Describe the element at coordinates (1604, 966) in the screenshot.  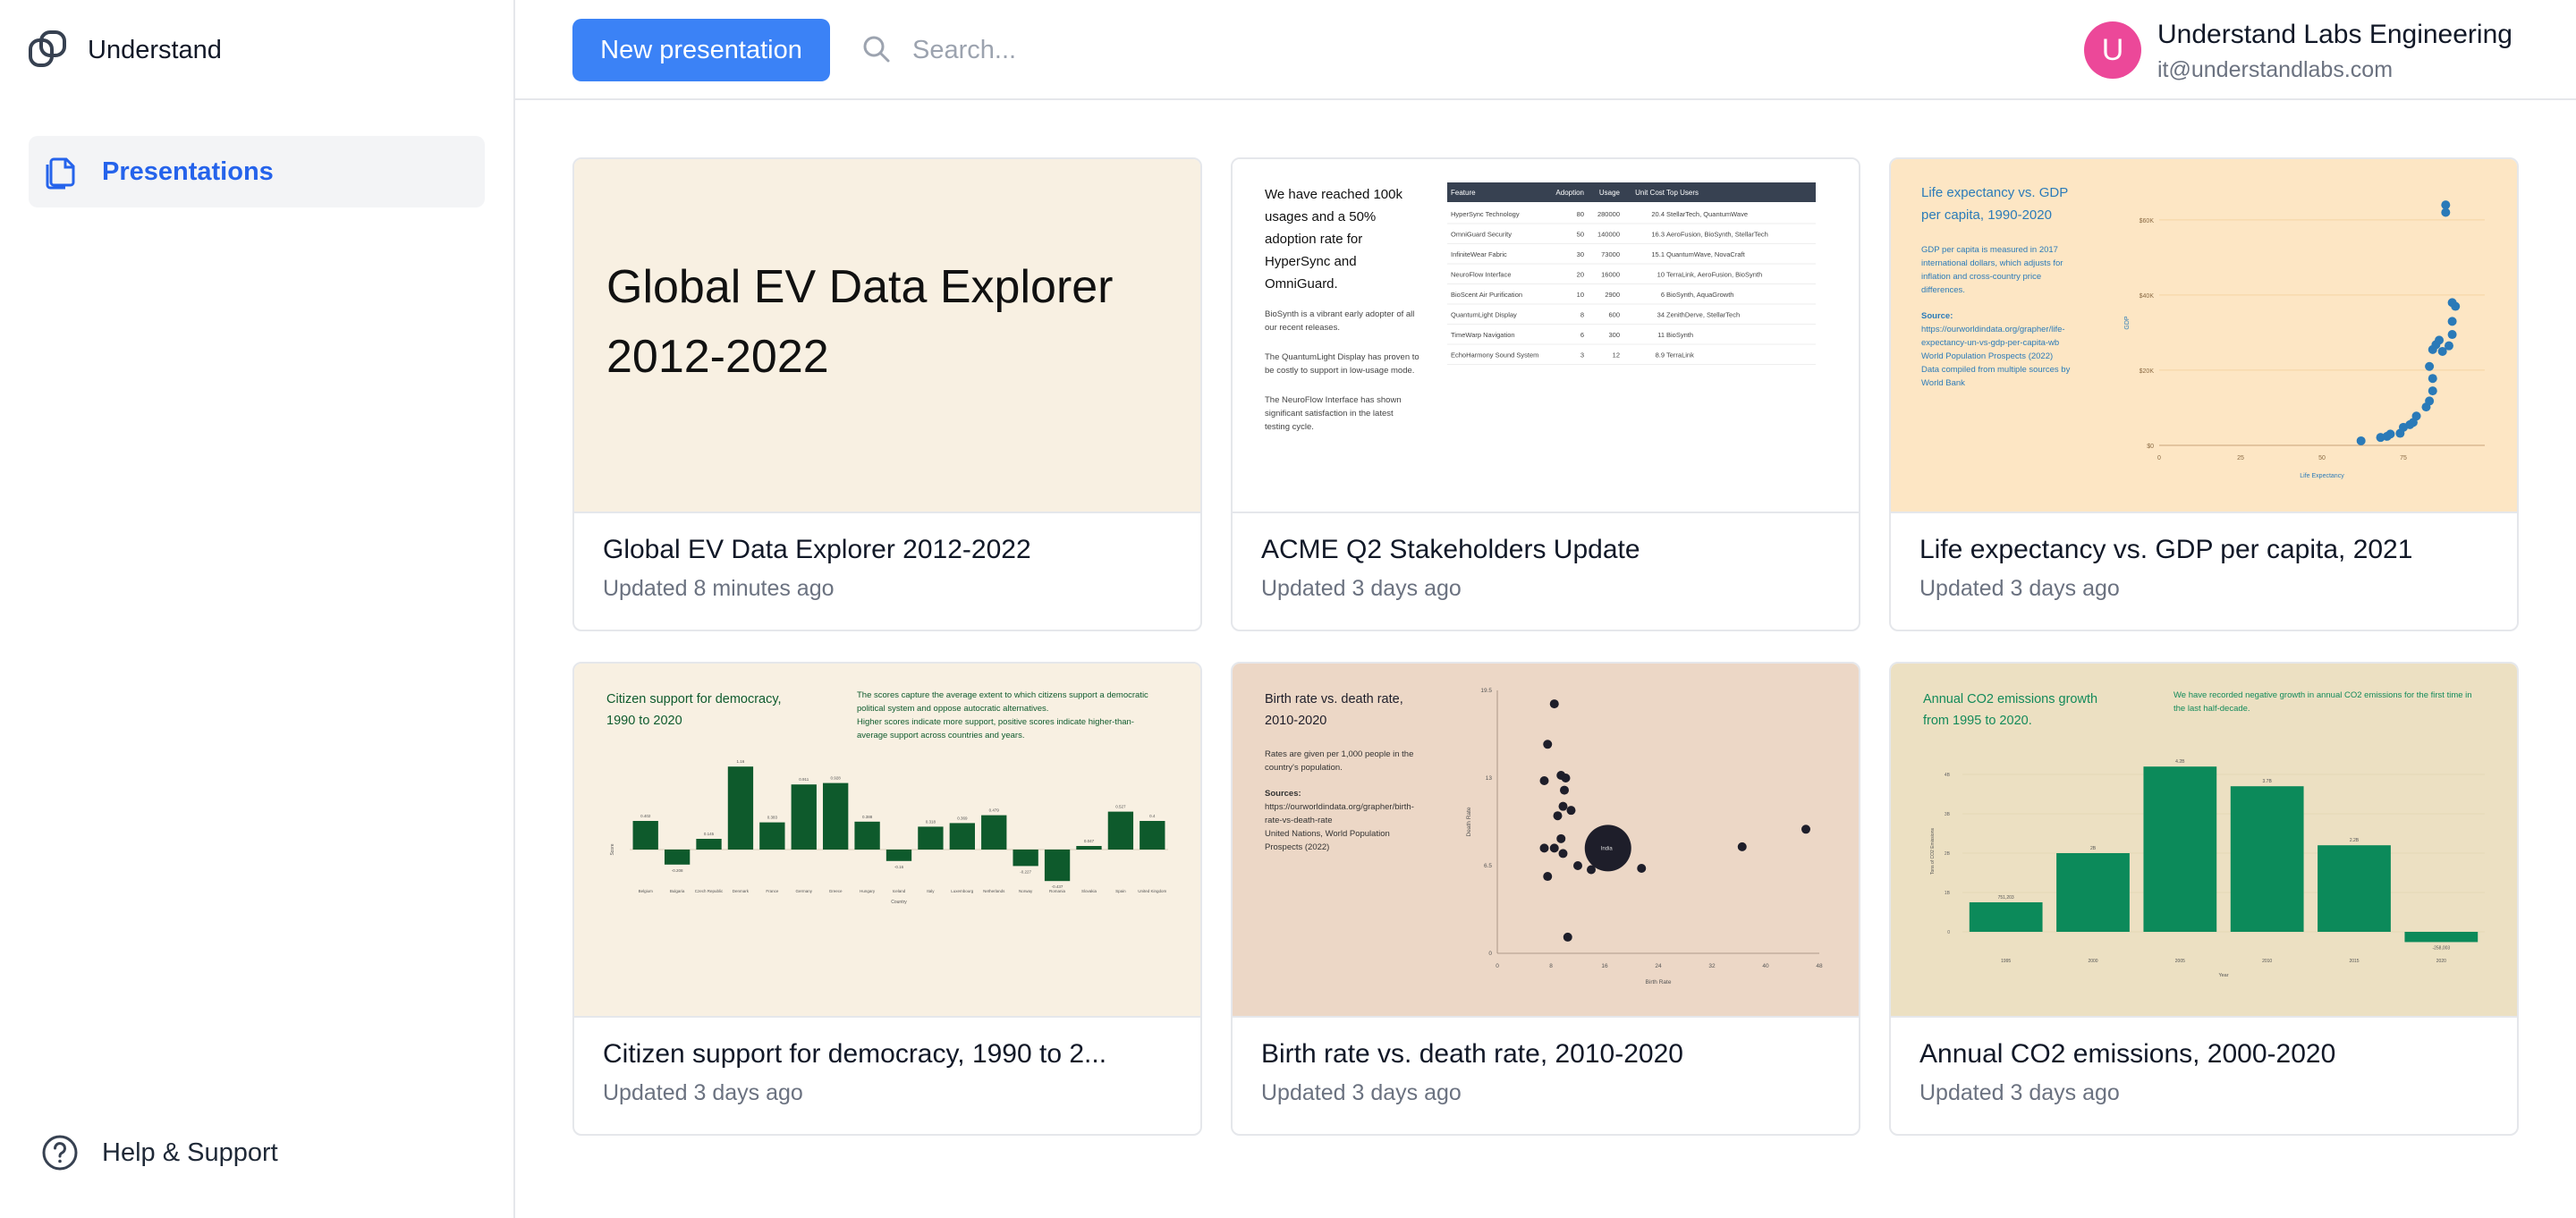
I see `x-tick-label: 16` at that location.